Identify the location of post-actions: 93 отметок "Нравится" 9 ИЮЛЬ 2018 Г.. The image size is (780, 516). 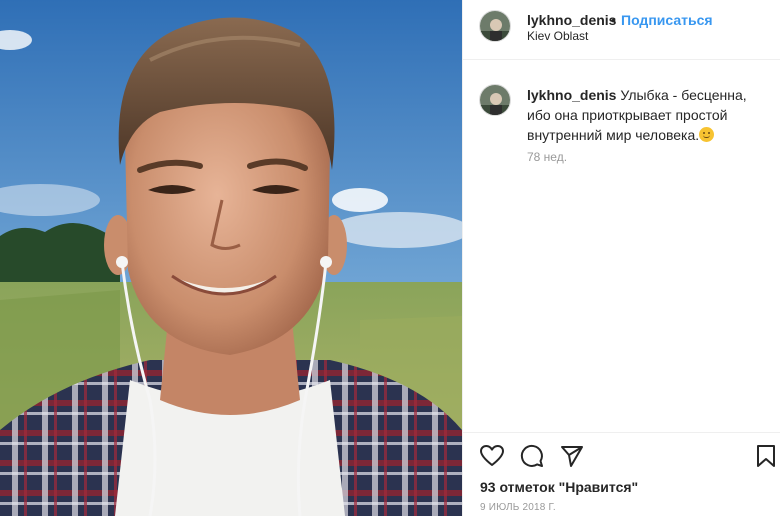
(621, 474).